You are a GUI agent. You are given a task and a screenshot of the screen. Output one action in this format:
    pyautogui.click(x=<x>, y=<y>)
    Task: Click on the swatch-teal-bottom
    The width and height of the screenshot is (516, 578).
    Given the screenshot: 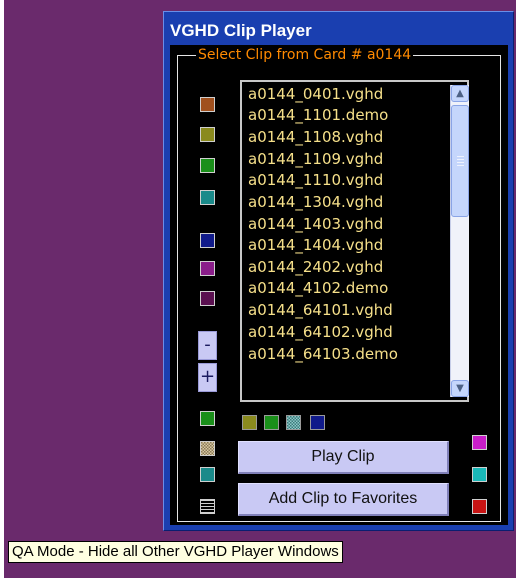 What is the action you would take?
    pyautogui.click(x=207, y=474)
    